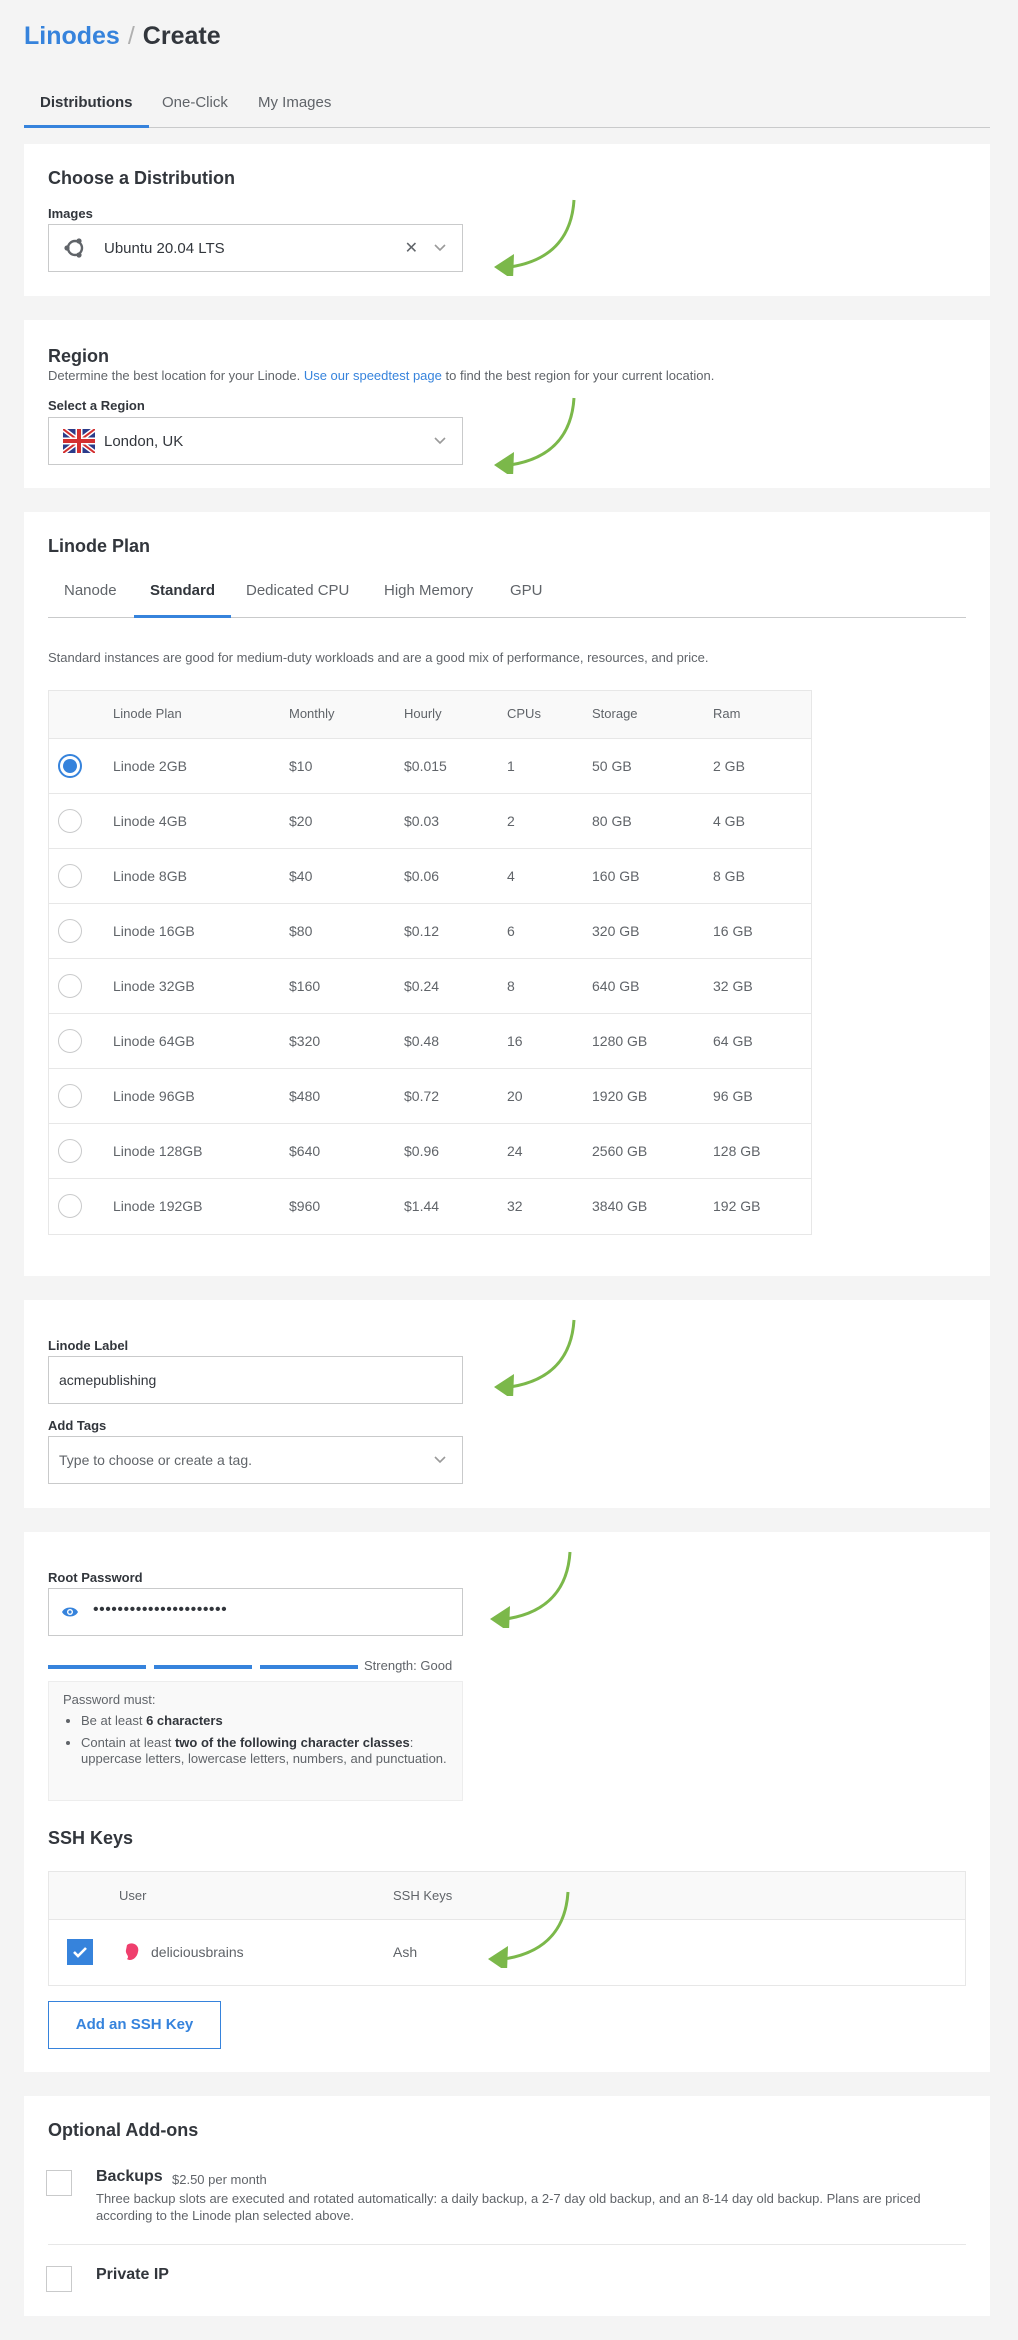 The height and width of the screenshot is (2340, 1018). I want to click on root-password-value: ••••••••••••••••••••••, so click(160, 1609).